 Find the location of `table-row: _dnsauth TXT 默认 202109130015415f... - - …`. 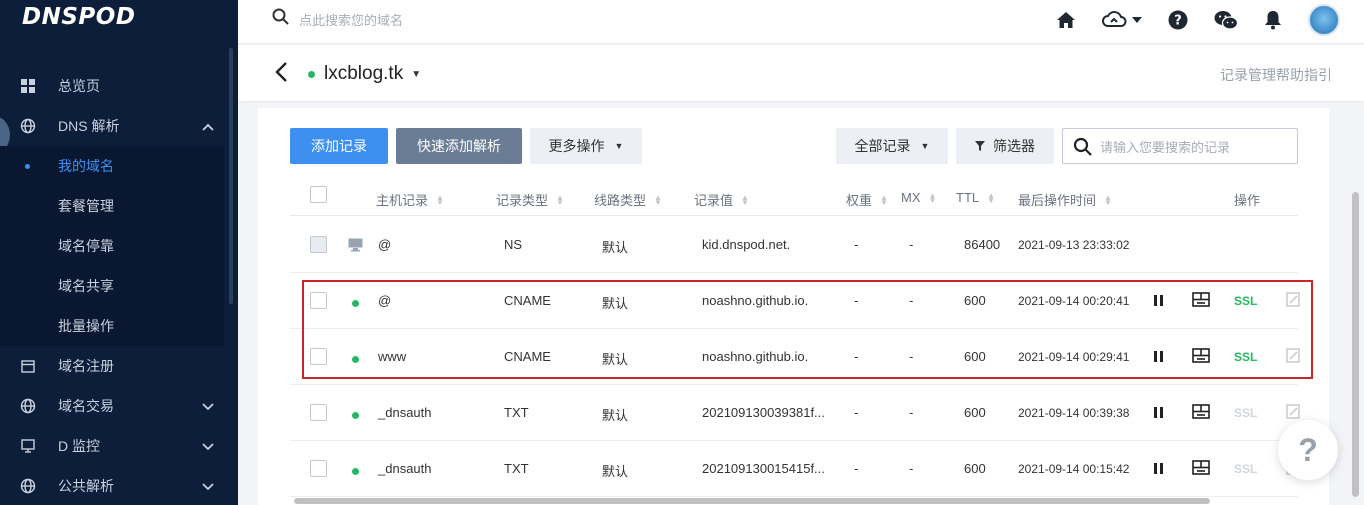

table-row: _dnsauth TXT 默认 202109130015415f... - - … is located at coordinates (795, 469).